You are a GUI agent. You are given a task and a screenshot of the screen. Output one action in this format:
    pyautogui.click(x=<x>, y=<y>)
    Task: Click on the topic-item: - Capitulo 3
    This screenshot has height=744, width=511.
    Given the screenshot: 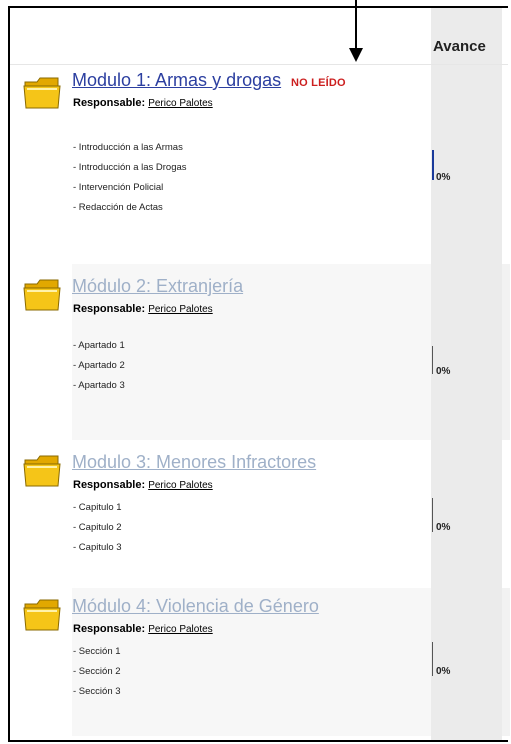 What is the action you would take?
    pyautogui.click(x=97, y=547)
    